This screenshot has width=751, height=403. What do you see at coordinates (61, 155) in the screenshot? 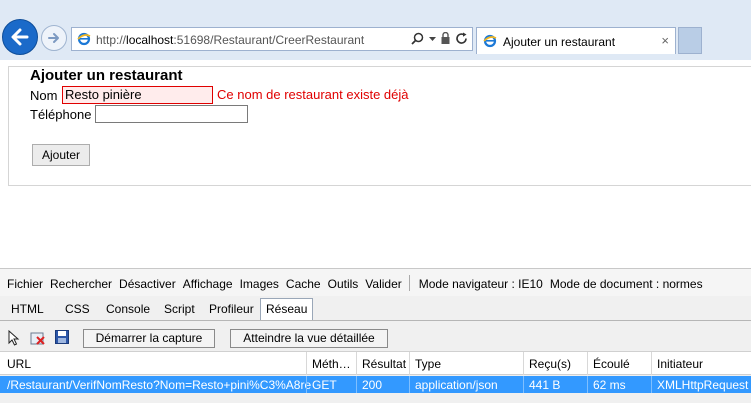
I see `add-button: Ajouter` at bounding box center [61, 155].